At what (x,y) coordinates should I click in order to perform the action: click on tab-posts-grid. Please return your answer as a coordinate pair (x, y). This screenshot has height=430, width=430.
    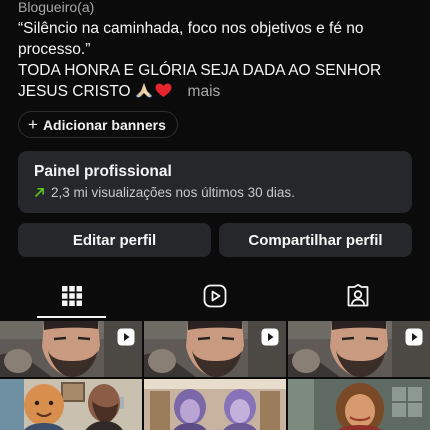
    Looking at the image, I should click on (71, 296).